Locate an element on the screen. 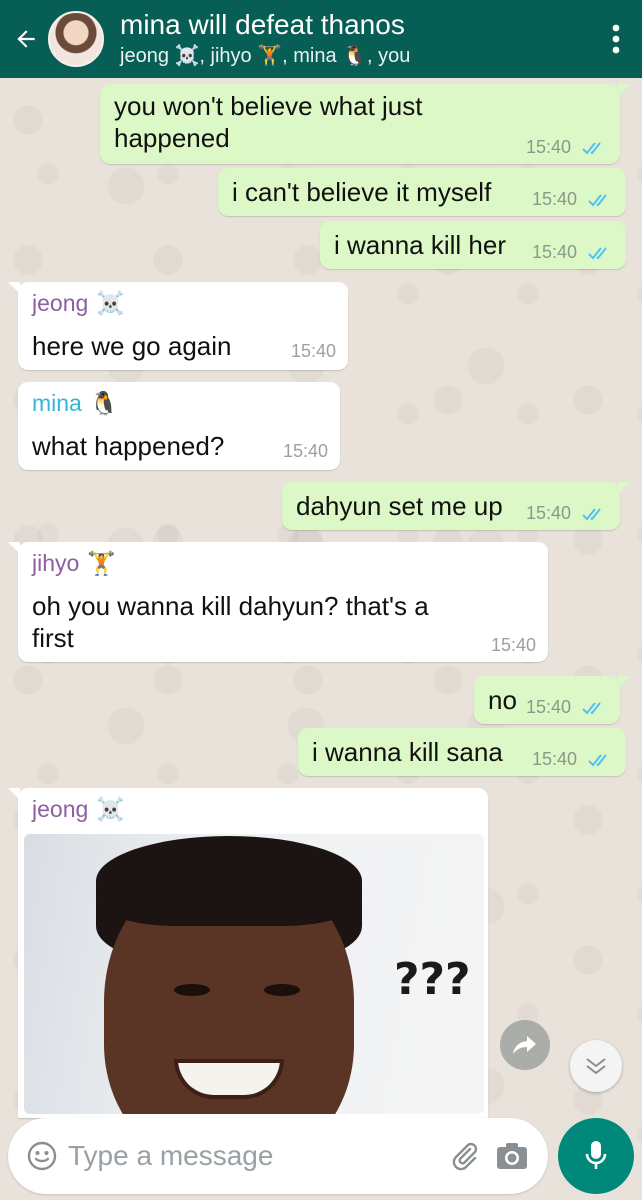 The image size is (642, 1200). message-text: no is located at coordinates (502, 700).